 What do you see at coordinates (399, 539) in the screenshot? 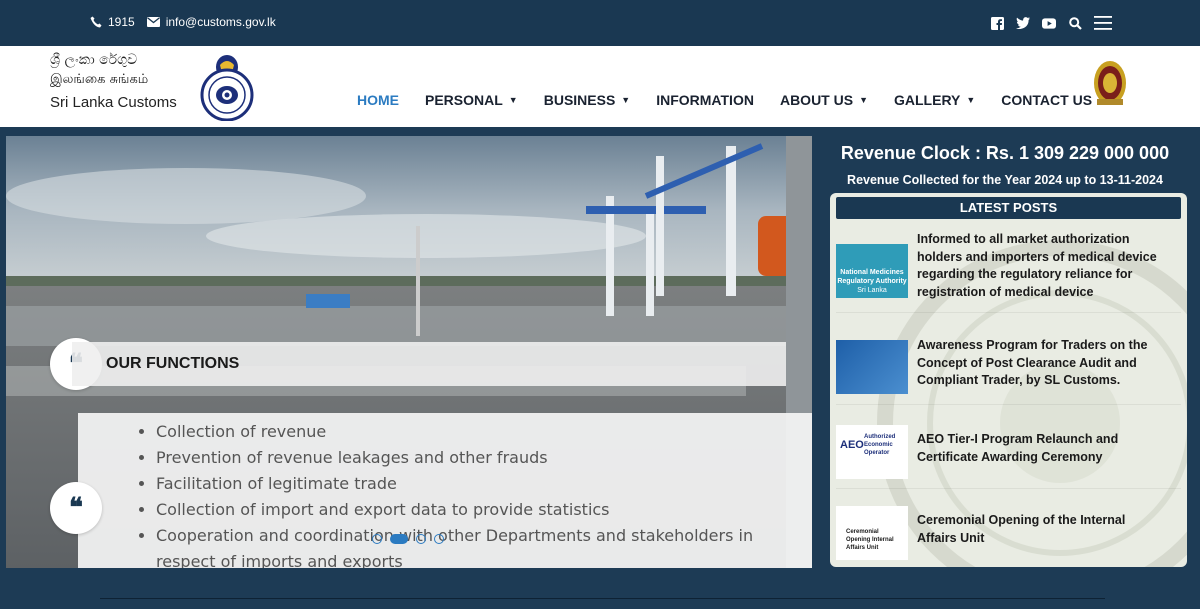
I see `slider-dot-active` at bounding box center [399, 539].